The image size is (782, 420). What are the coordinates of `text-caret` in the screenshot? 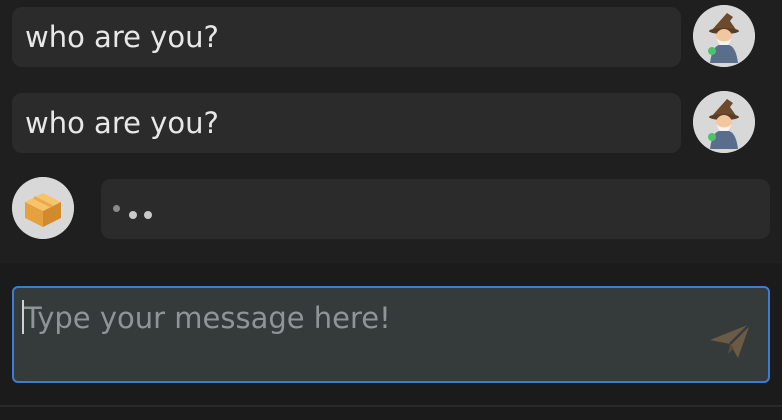 It's located at (23, 317).